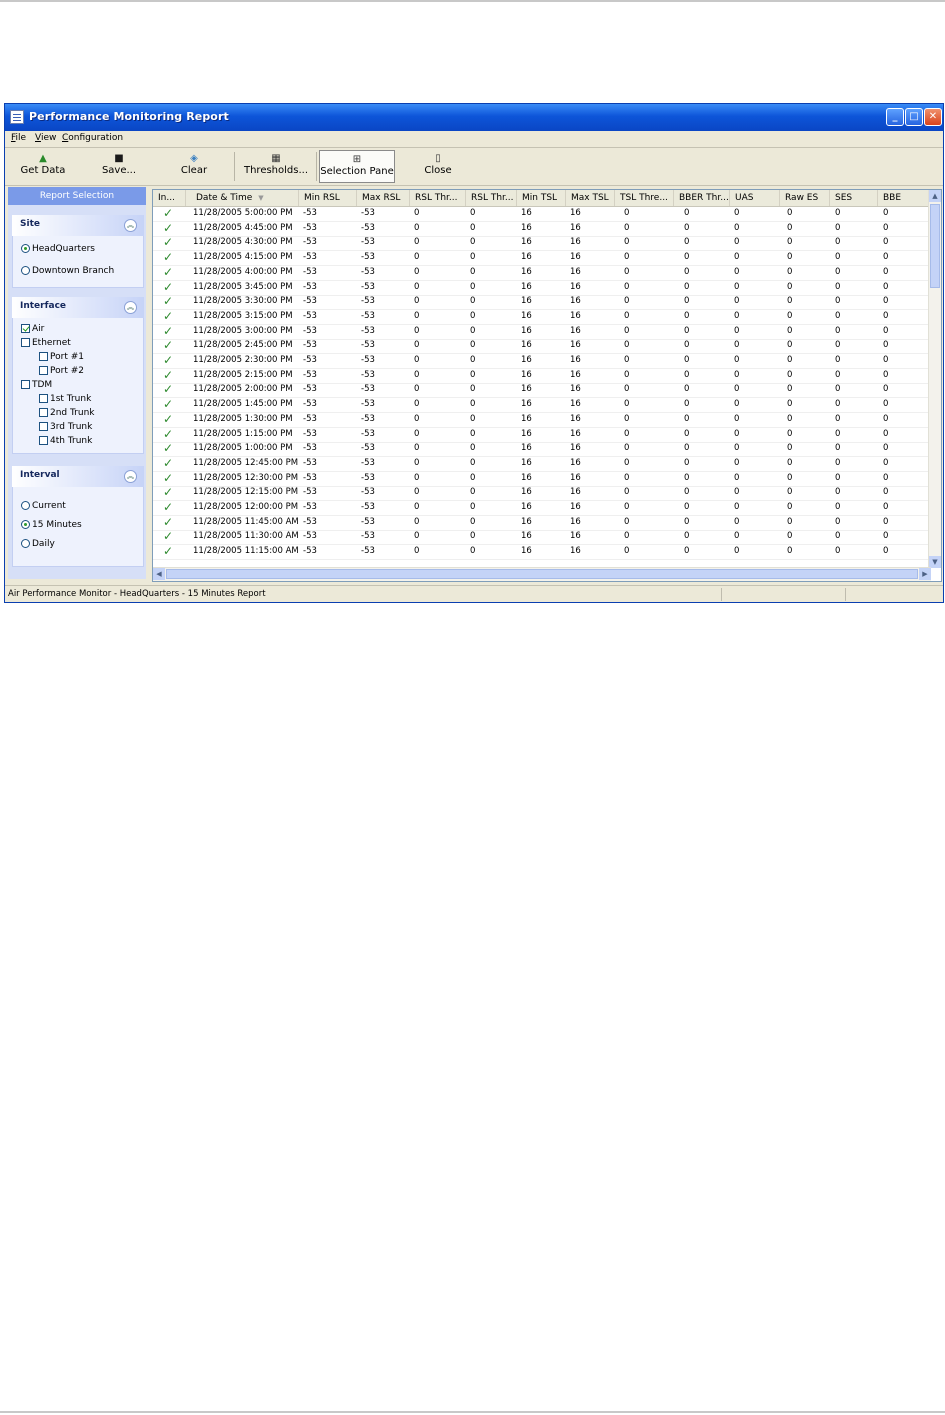  I want to click on table-cell: 16, so click(575, 227).